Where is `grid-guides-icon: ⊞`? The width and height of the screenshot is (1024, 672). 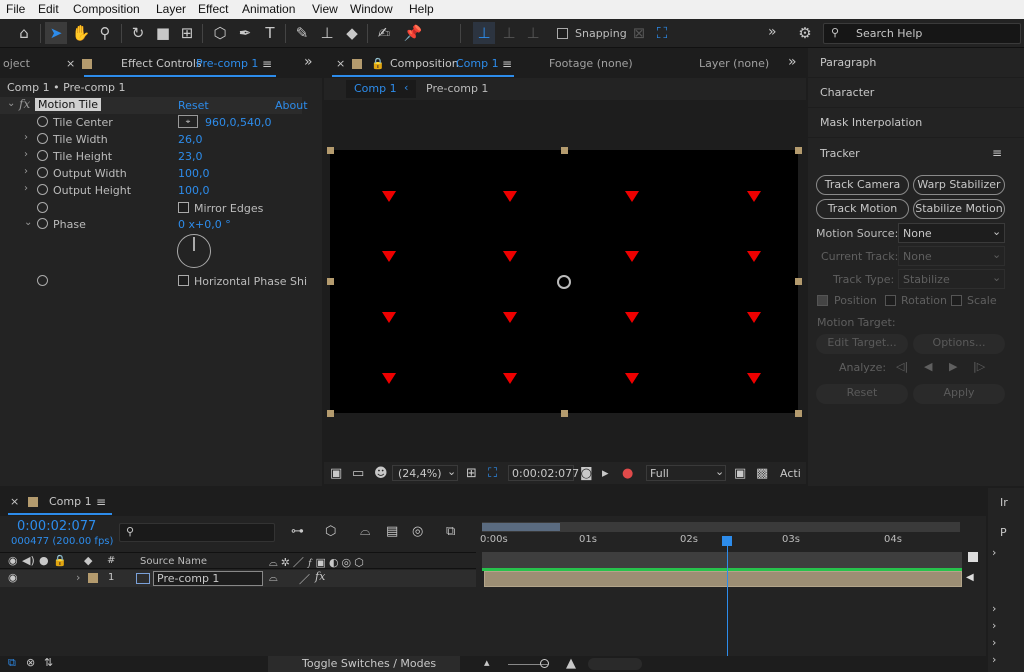 grid-guides-icon: ⊞ is located at coordinates (471, 473).